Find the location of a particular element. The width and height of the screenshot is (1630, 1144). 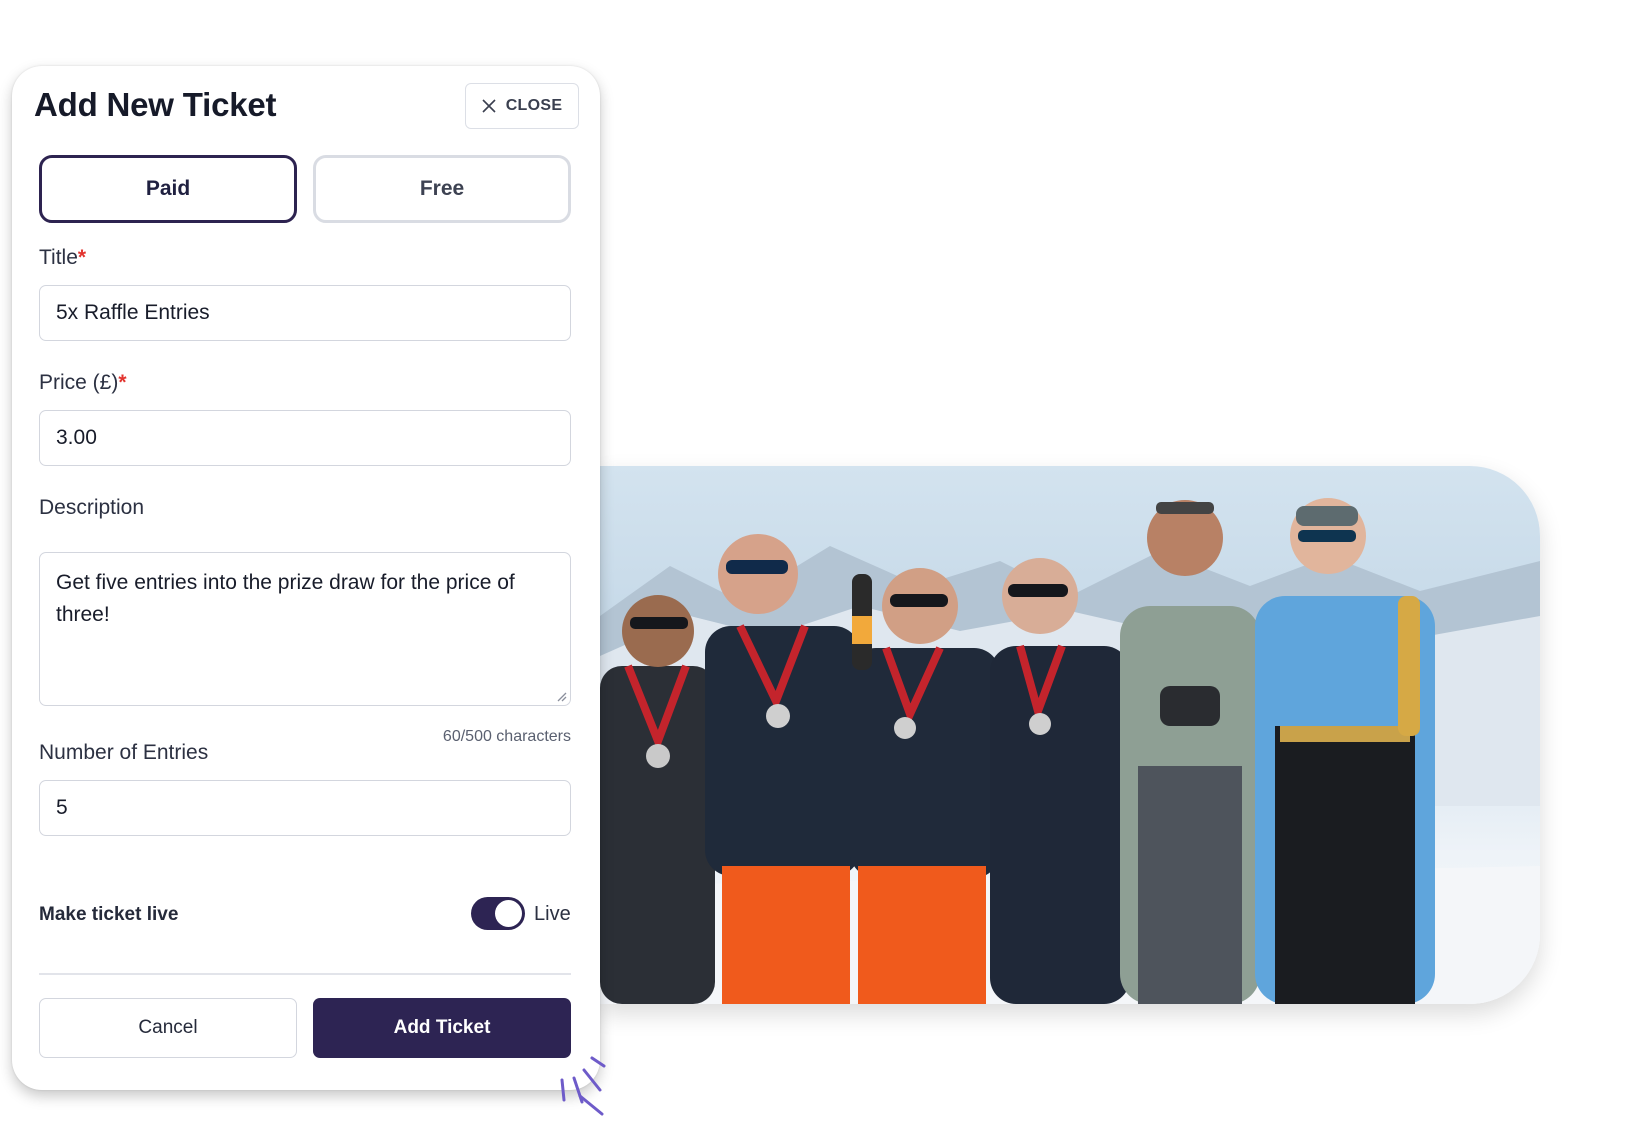

title-input: 5x Raffle Entries is located at coordinates (305, 313).